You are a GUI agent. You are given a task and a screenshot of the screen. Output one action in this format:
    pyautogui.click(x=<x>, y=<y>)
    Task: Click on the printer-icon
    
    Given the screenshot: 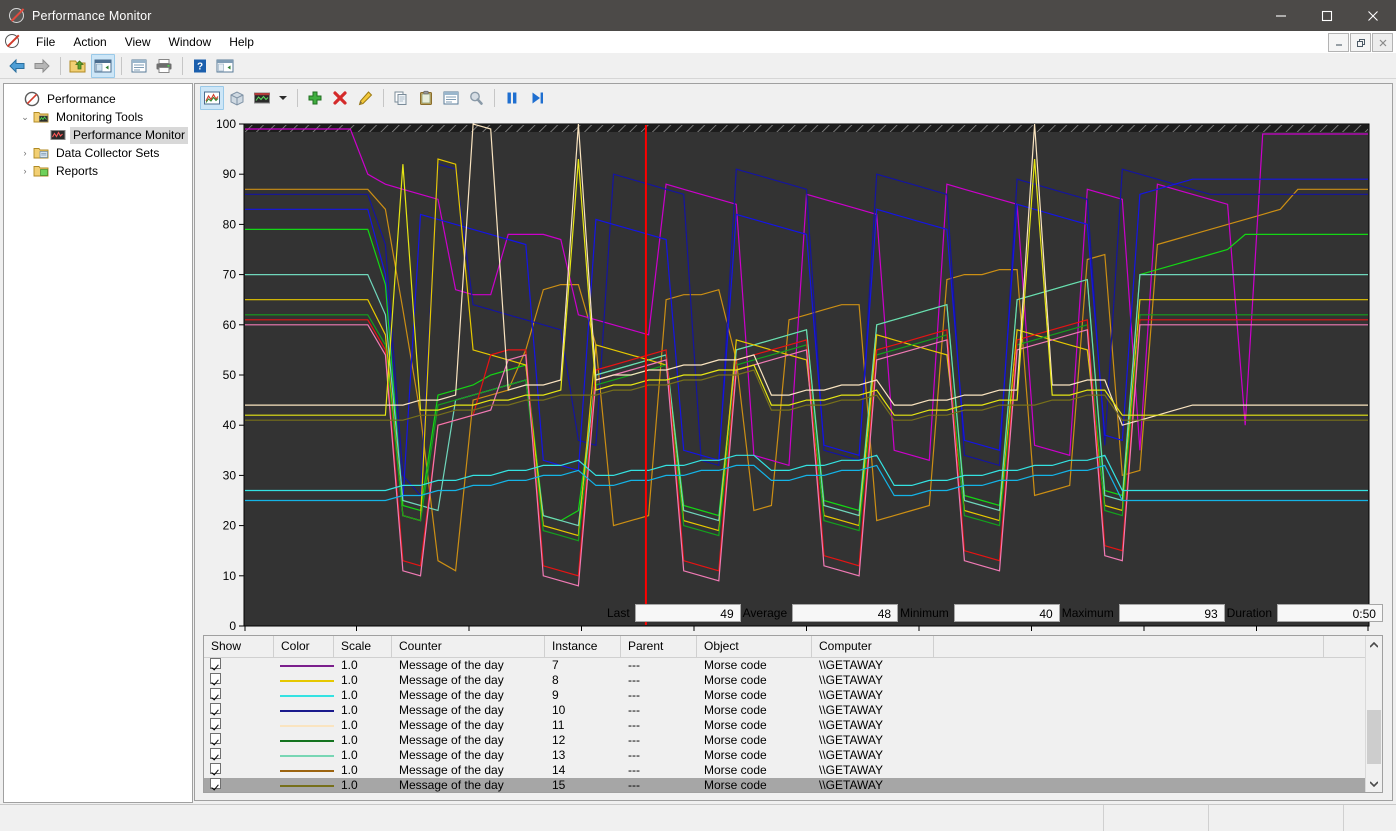 What is the action you would take?
    pyautogui.click(x=164, y=66)
    